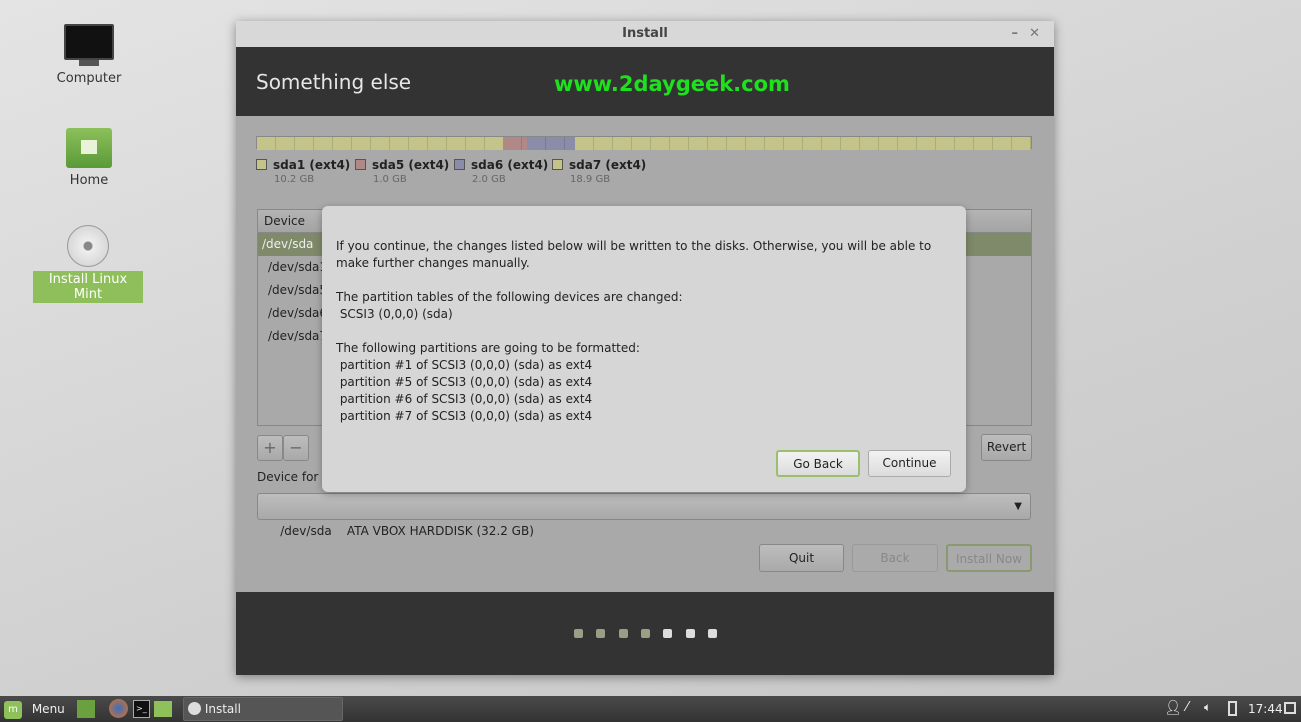 This screenshot has height=722, width=1301. I want to click on close-icon: ✕, so click(1034, 34).